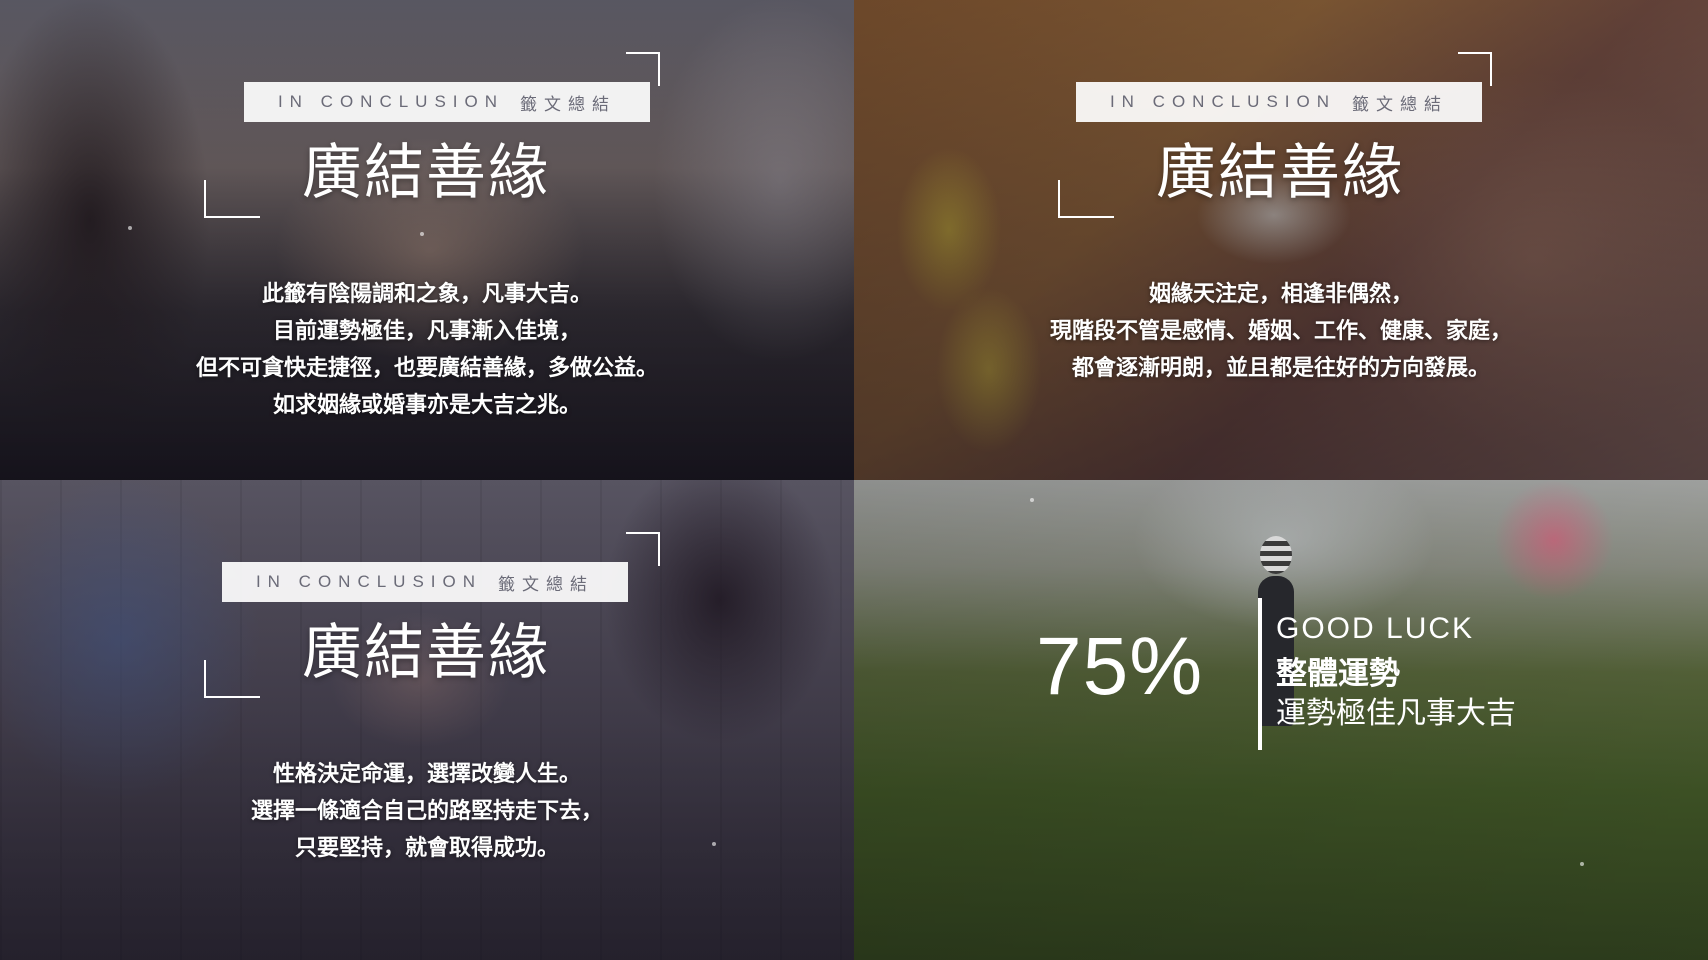 This screenshot has width=1708, height=960. Describe the element at coordinates (1338, 674) in the screenshot. I see `overall-fortune-label: 整體運勢` at that location.